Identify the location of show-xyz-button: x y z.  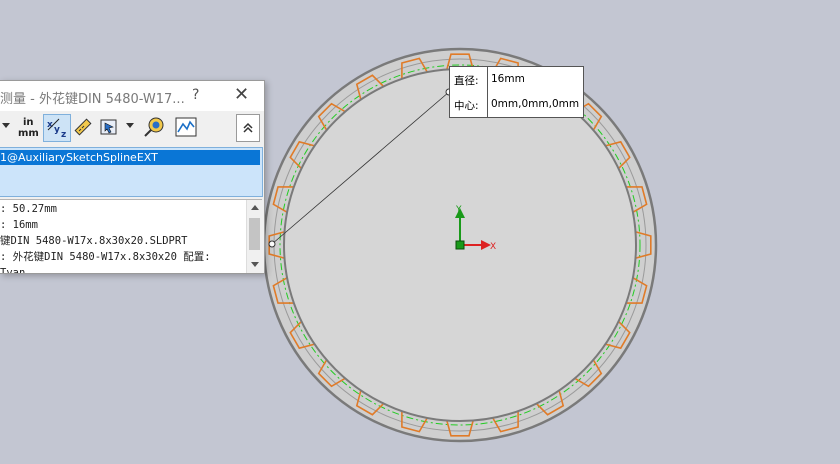
(57, 128).